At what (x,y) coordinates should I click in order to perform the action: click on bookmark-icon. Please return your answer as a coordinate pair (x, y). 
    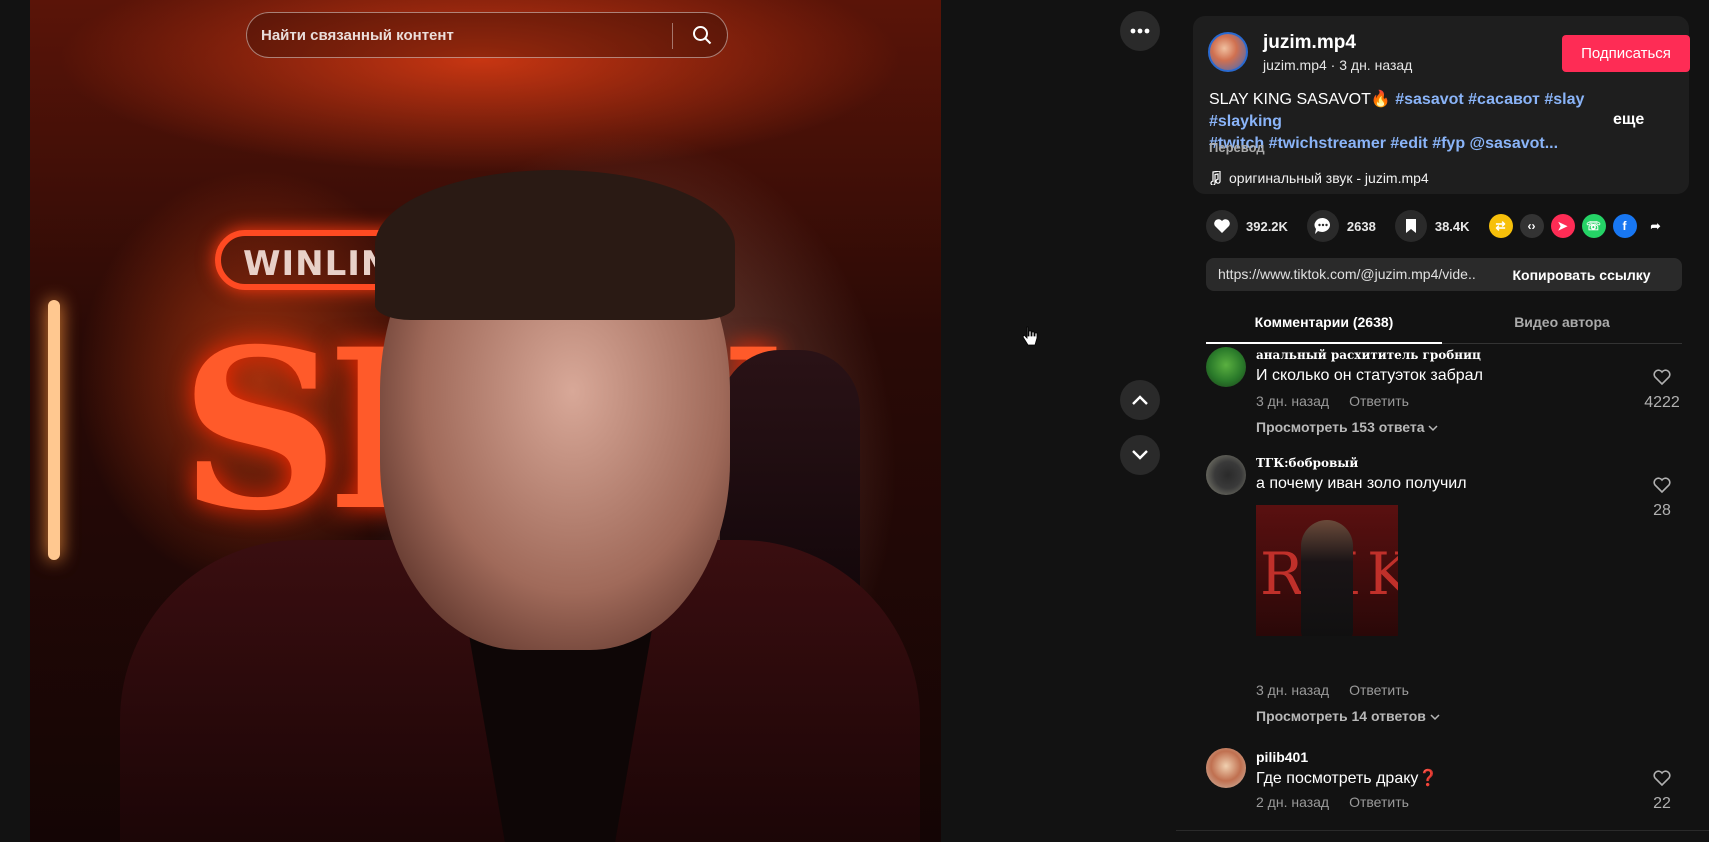
    Looking at the image, I should click on (1410, 226).